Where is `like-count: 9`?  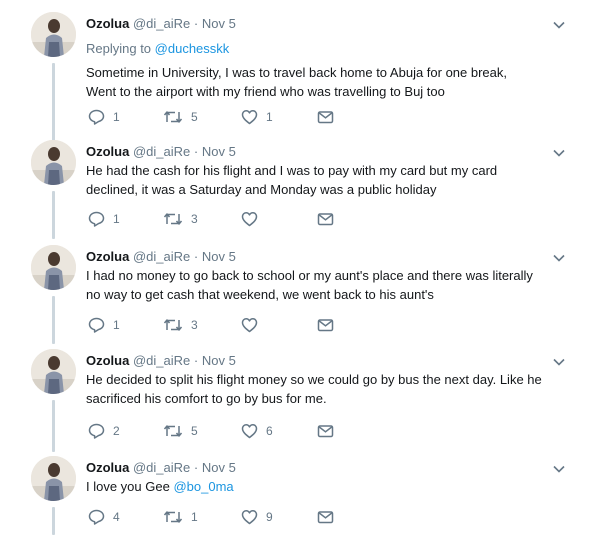
like-count: 9 is located at coordinates (269, 517).